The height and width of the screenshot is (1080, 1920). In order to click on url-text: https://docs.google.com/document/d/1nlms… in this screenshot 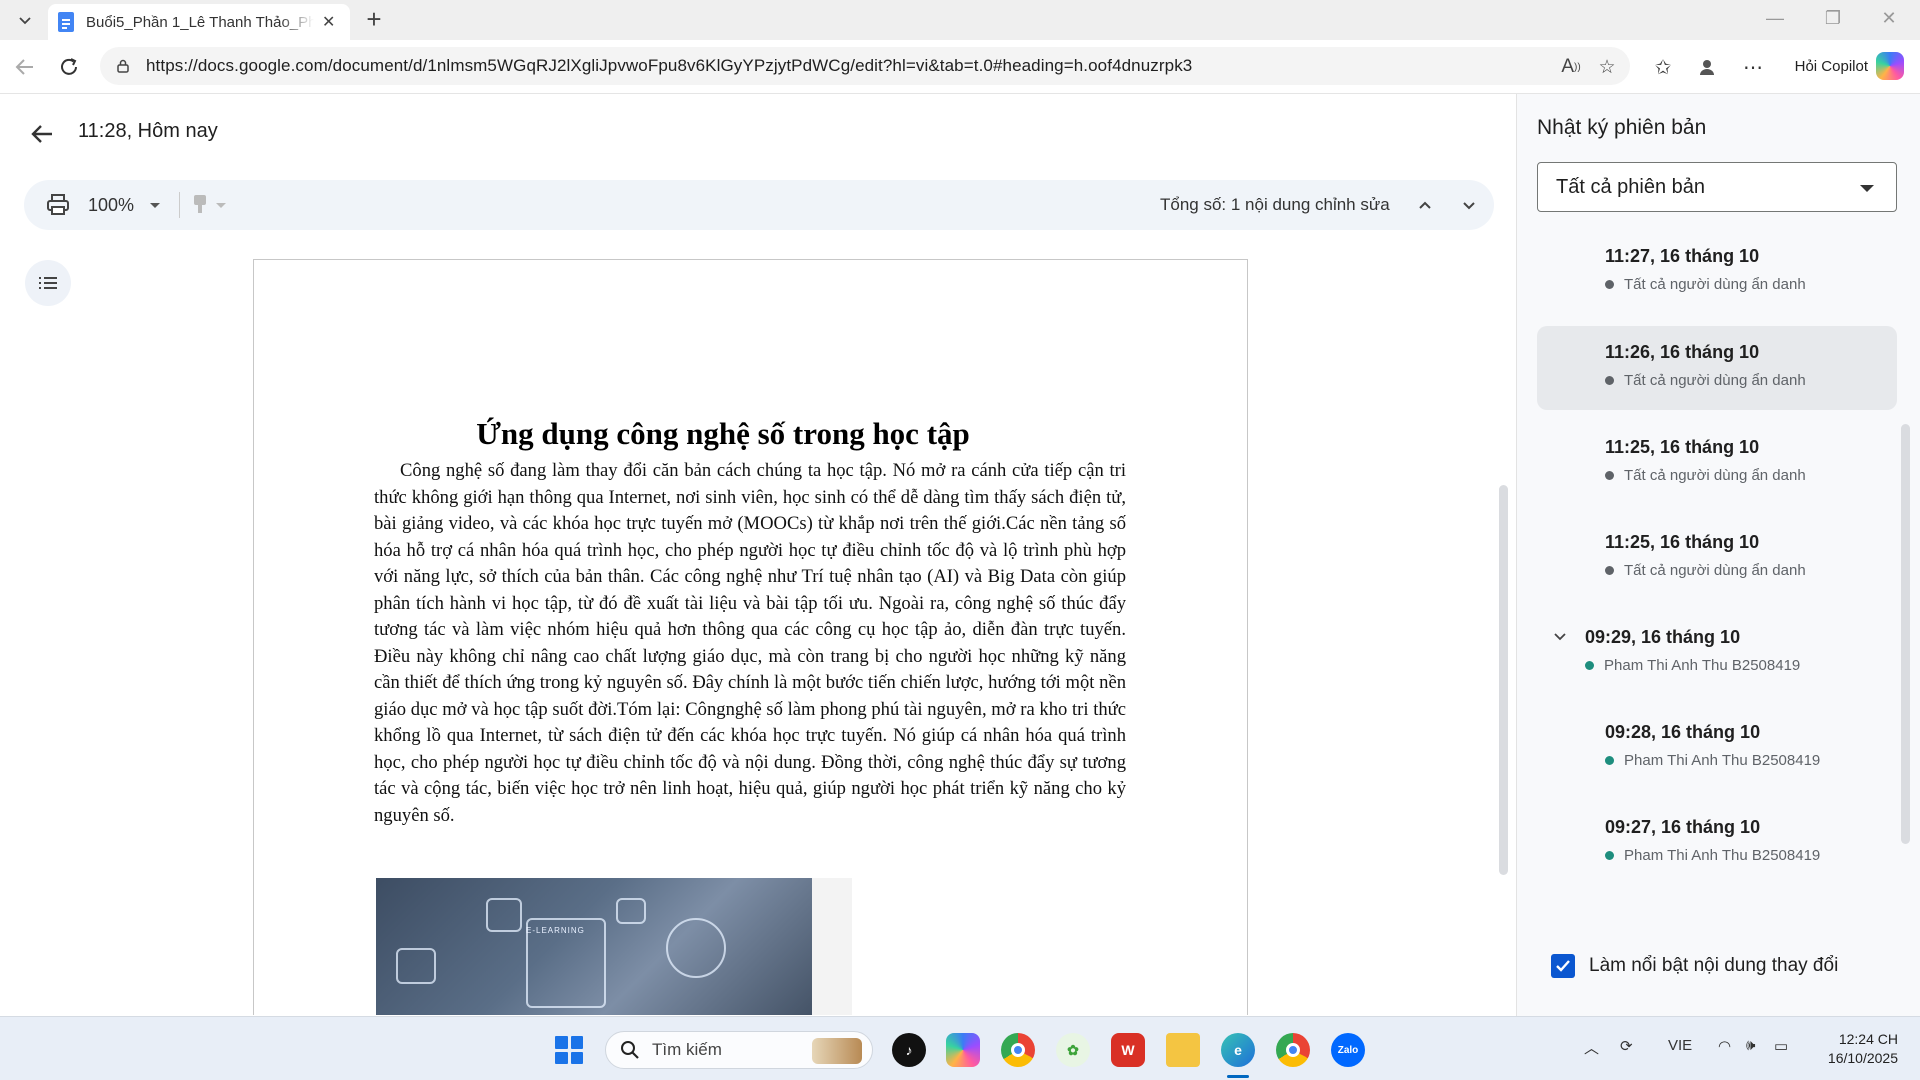, I will do `click(669, 65)`.